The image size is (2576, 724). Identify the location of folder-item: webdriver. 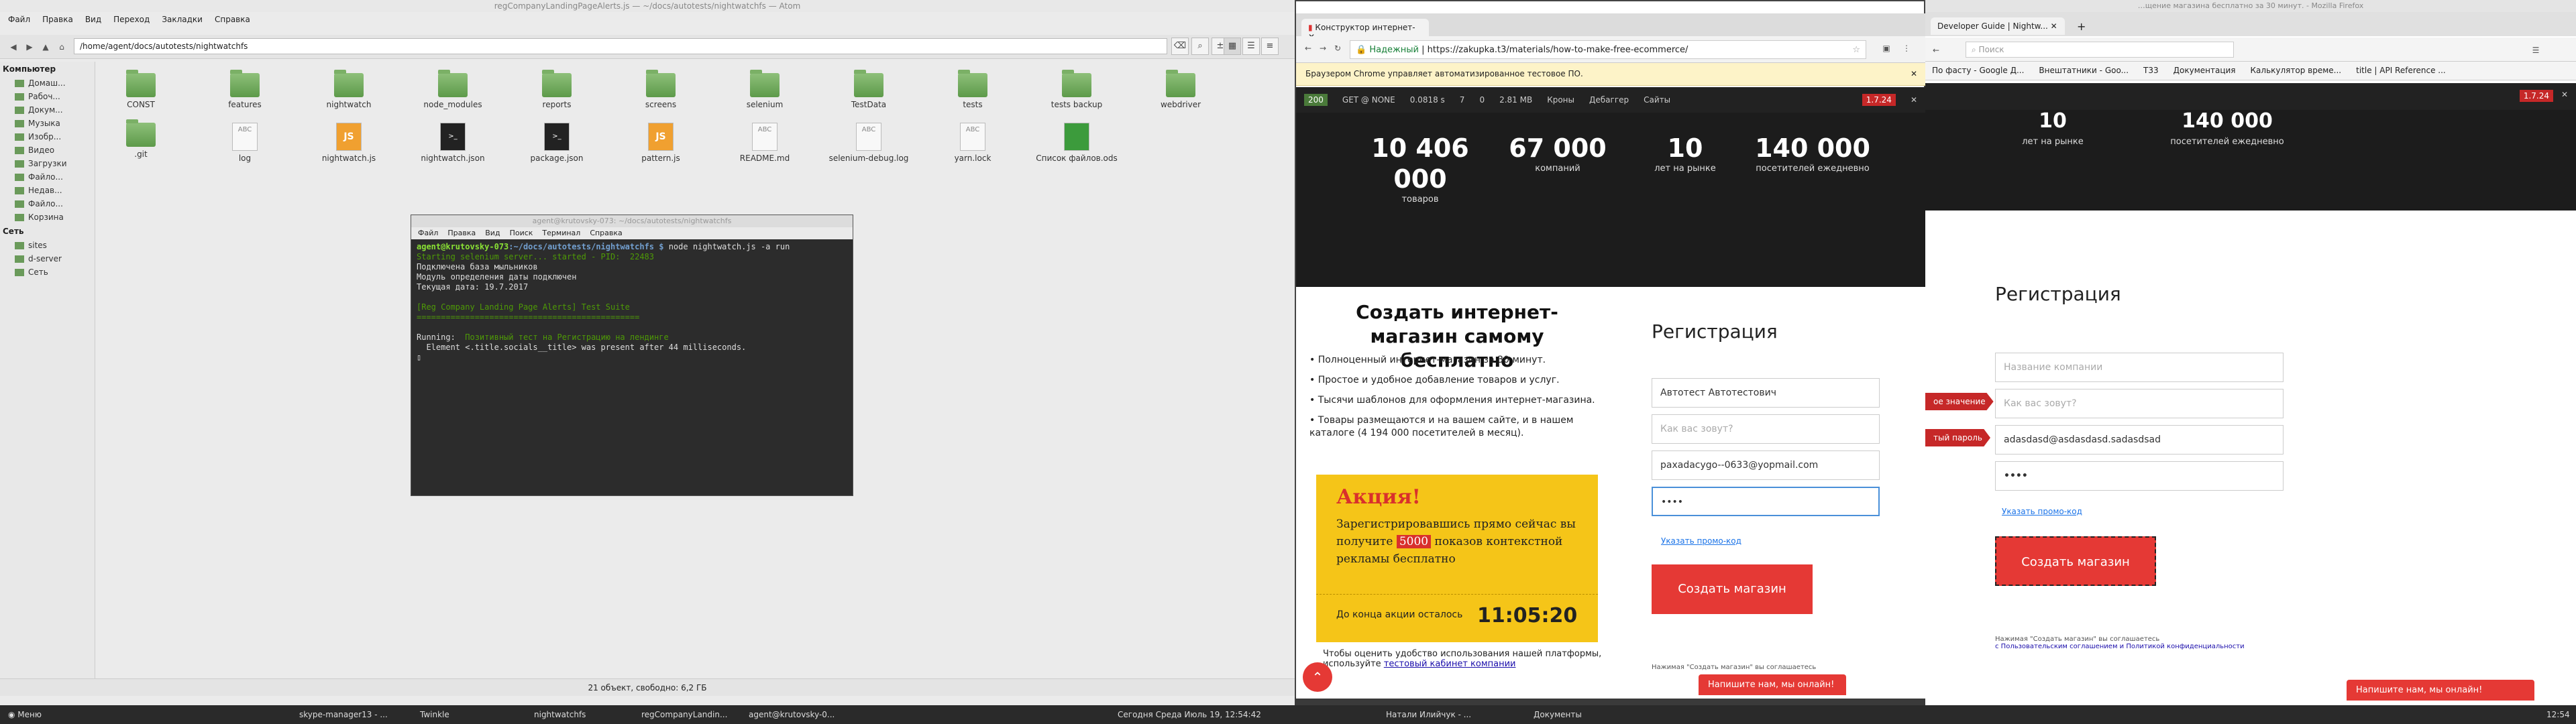
(1180, 89).